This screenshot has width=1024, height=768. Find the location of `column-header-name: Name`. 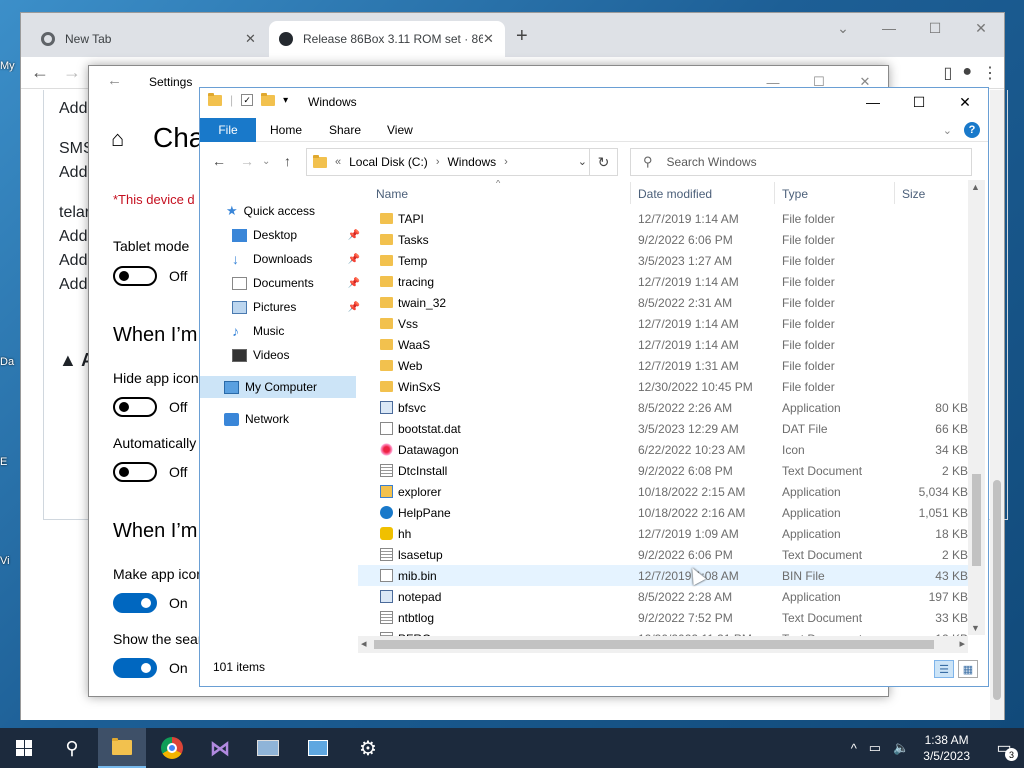

column-header-name: Name is located at coordinates (392, 194).